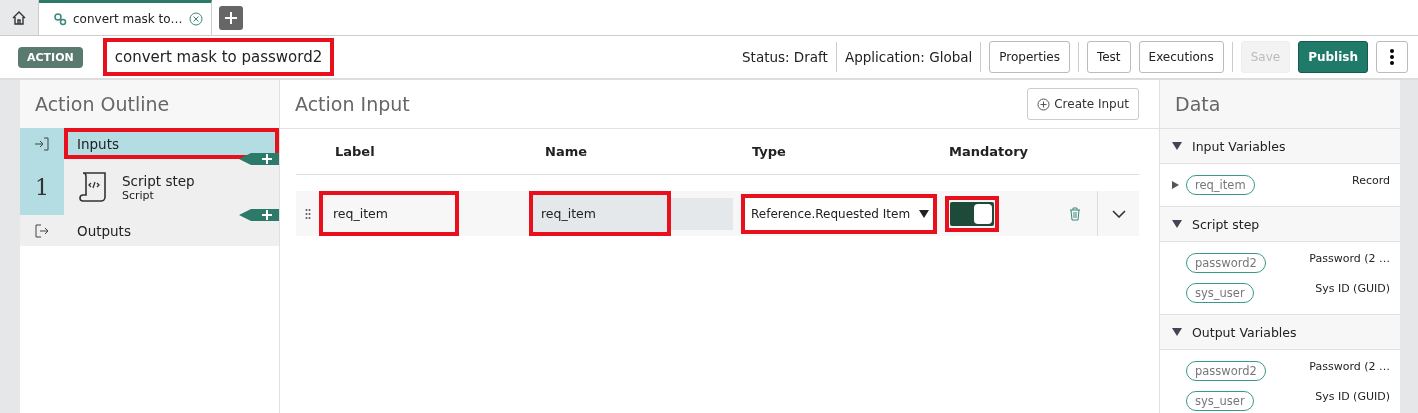  Describe the element at coordinates (1181, 57) in the screenshot. I see `header-button: Executions` at that location.